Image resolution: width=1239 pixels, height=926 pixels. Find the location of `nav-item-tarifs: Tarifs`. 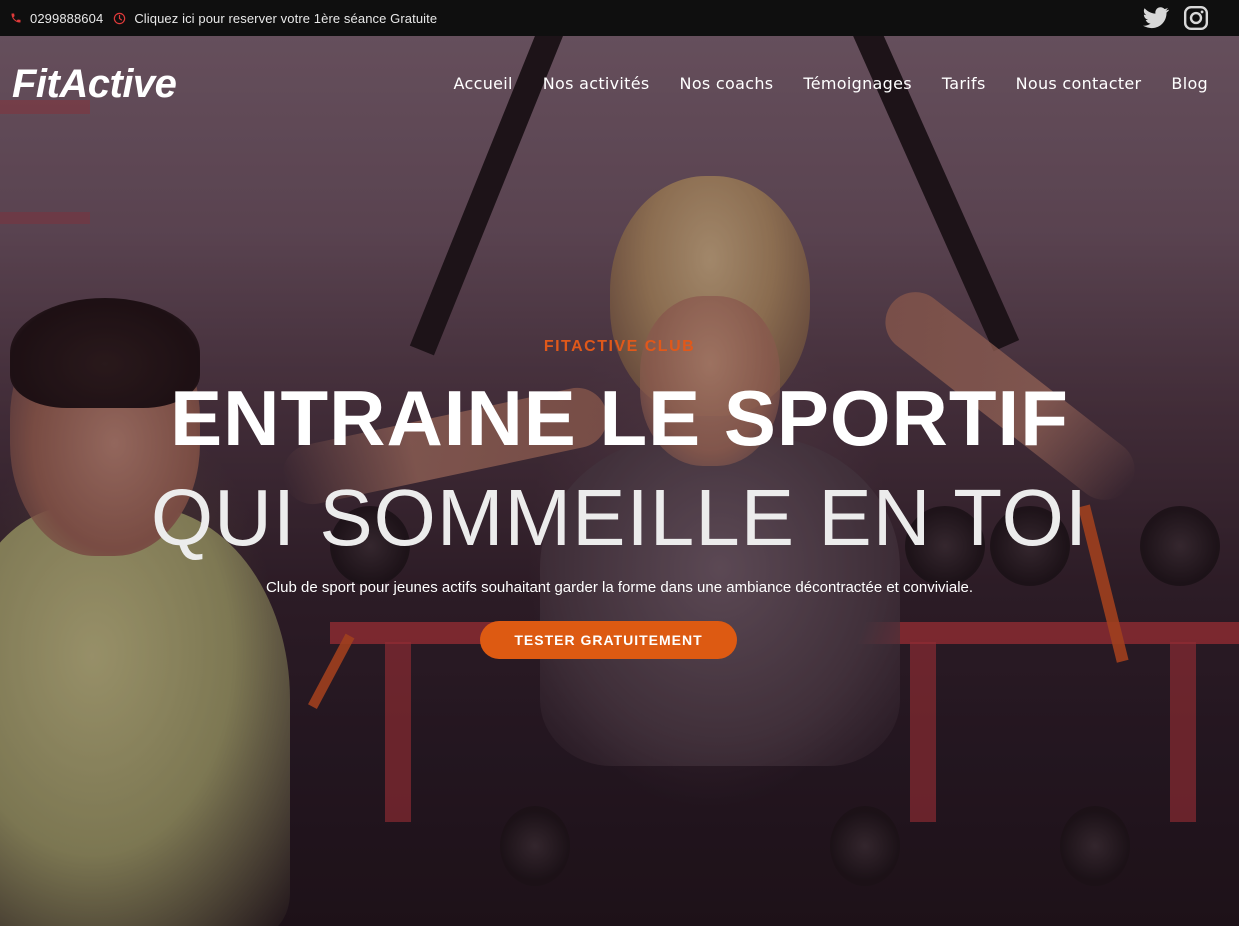

nav-item-tarifs: Tarifs is located at coordinates (964, 83).